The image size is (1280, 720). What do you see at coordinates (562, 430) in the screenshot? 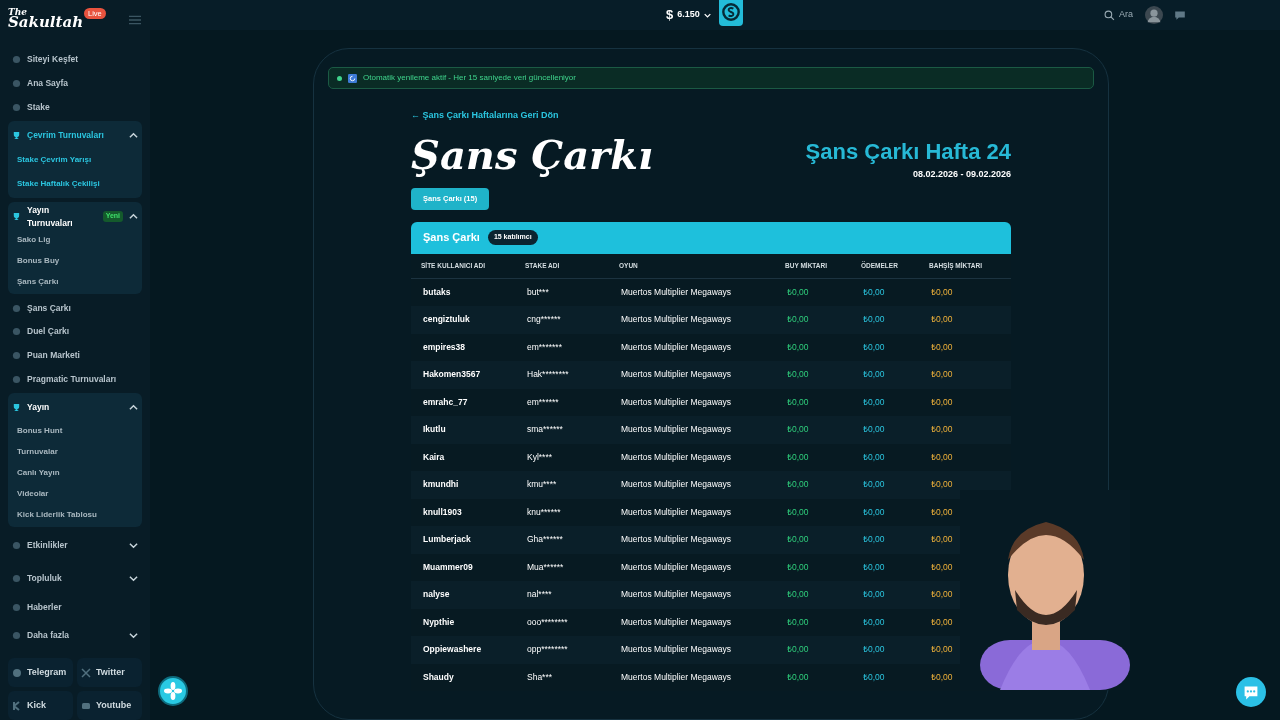
I see `table-cell: sma******` at bounding box center [562, 430].